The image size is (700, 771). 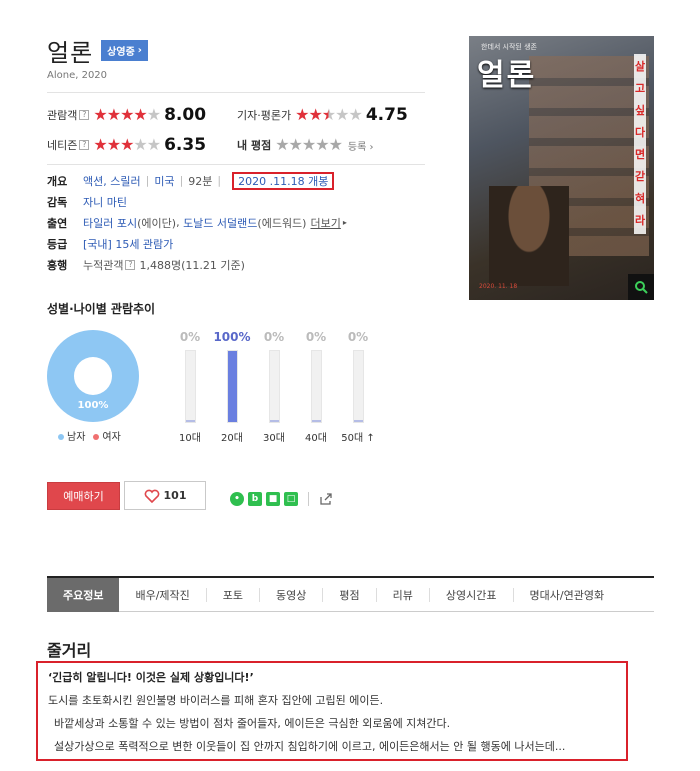 I want to click on magnifier-icon, so click(x=641, y=287).